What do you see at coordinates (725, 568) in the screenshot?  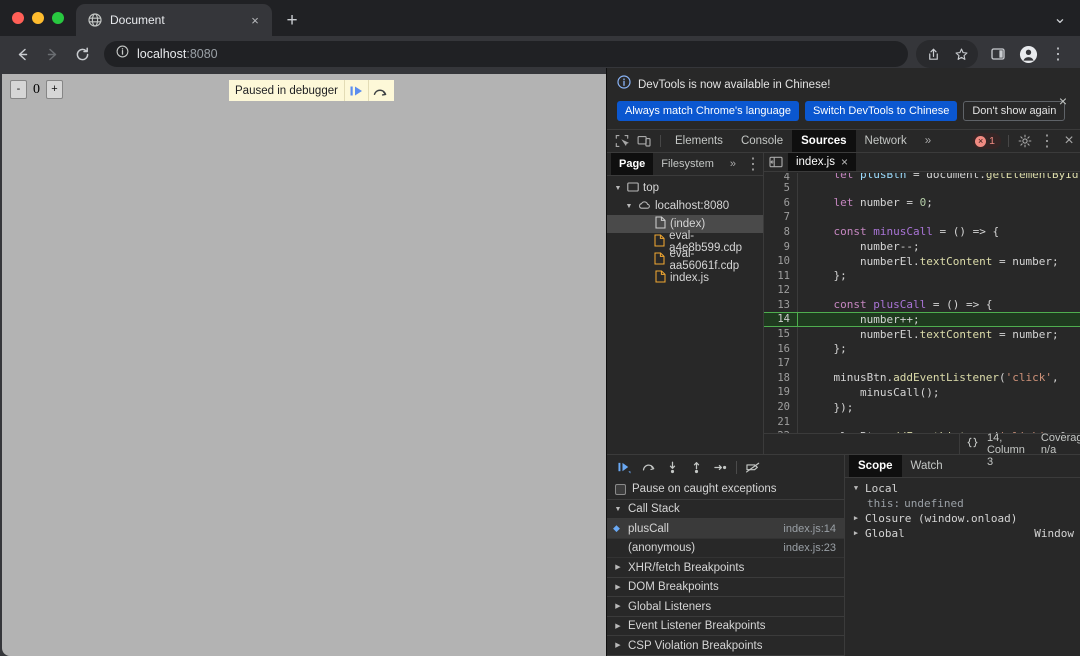 I see `section-xhr-fetch-breakpoints: ▶ XHR/fetch Breakpoints` at bounding box center [725, 568].